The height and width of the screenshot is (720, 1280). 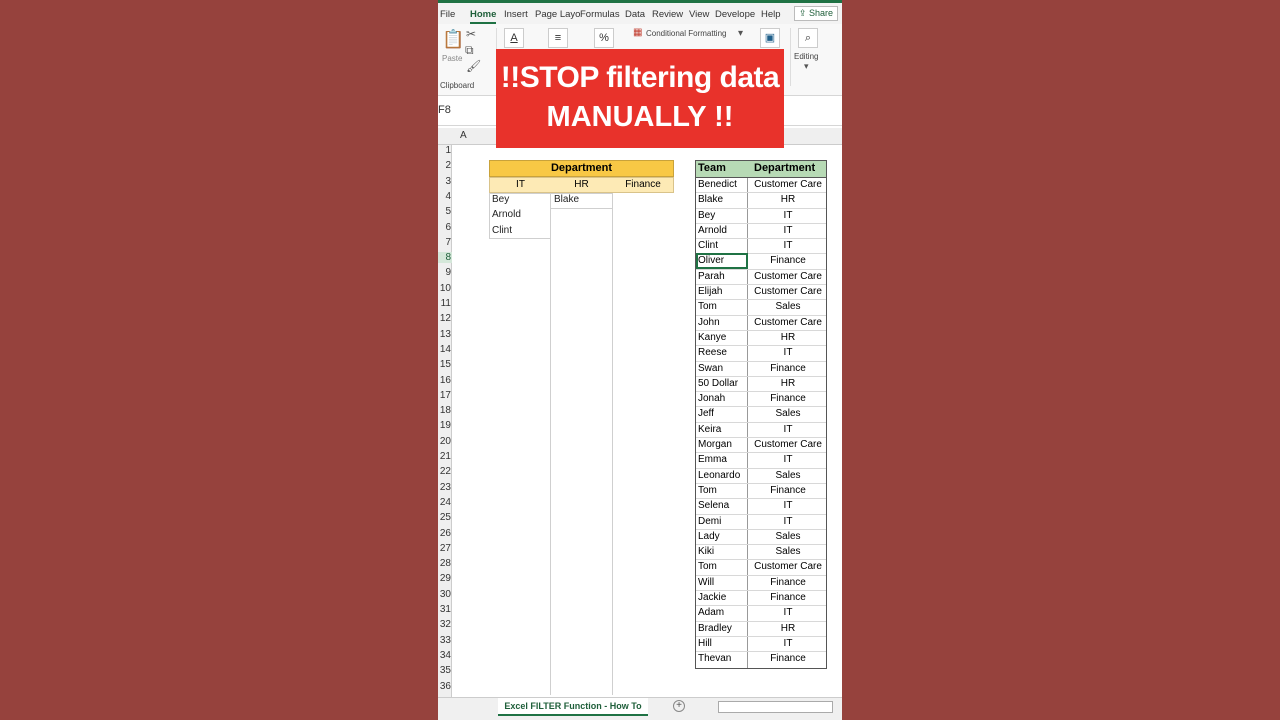 I want to click on table-row: Parah Customer Care, so click(x=762, y=278).